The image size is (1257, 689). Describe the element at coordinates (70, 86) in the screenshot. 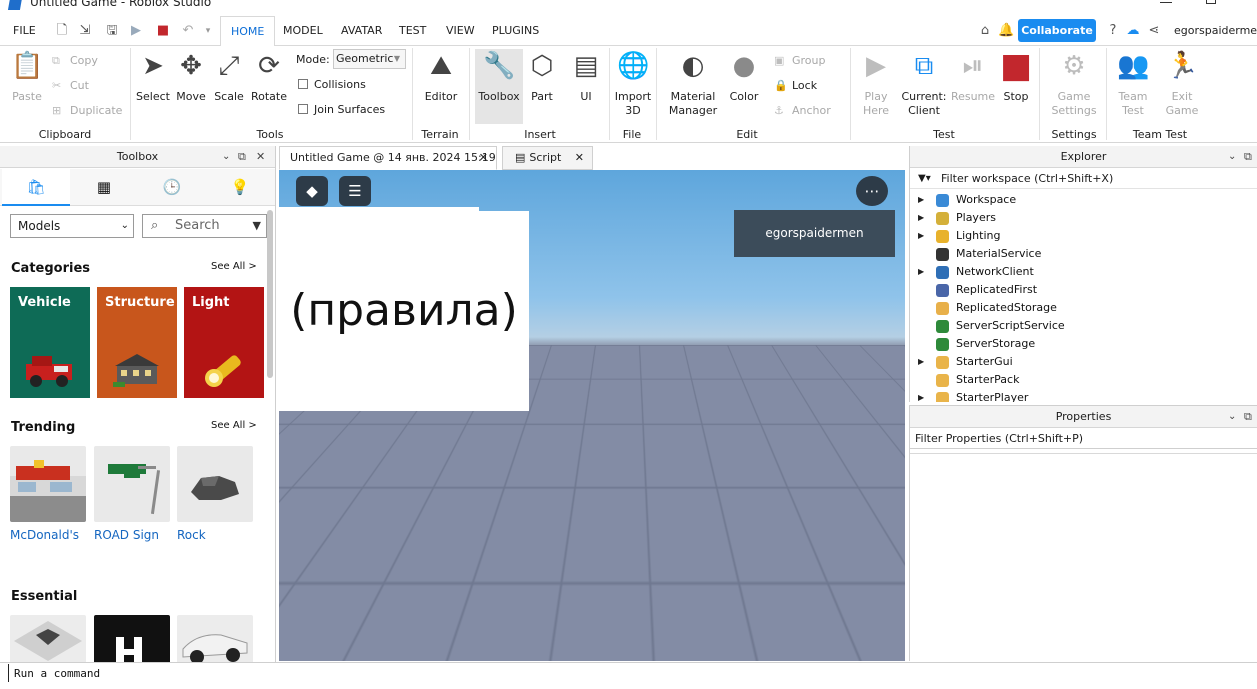

I see `cut-button: ✂ Cut` at that location.